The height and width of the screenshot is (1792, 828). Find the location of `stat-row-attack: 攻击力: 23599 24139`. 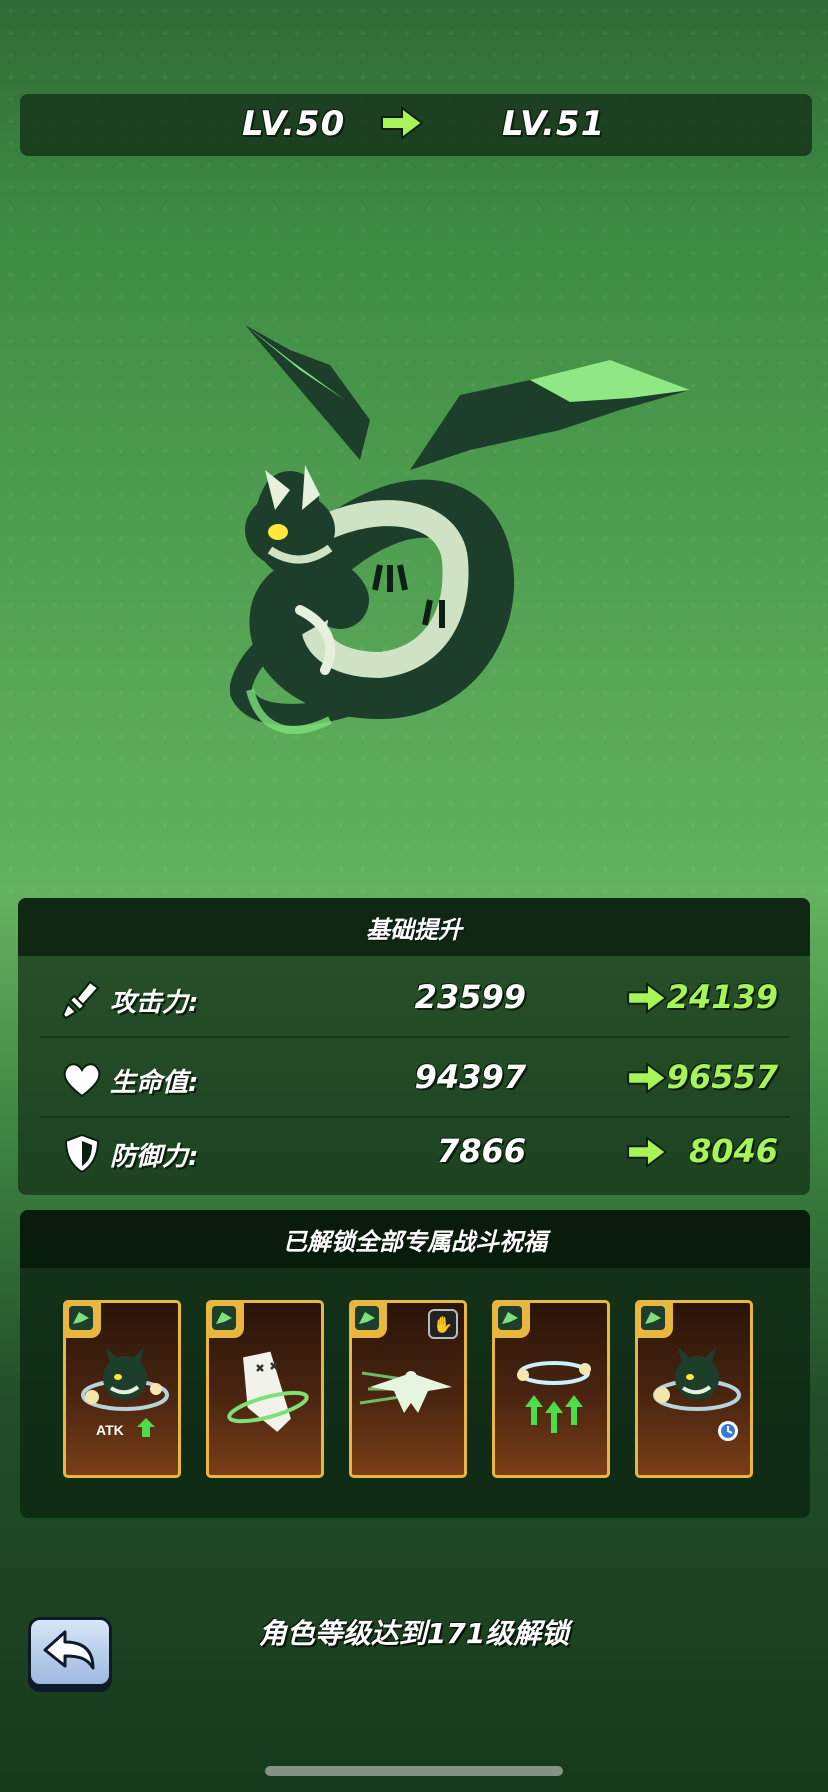

stat-row-attack: 攻击力: 23599 24139 is located at coordinates (415, 999).